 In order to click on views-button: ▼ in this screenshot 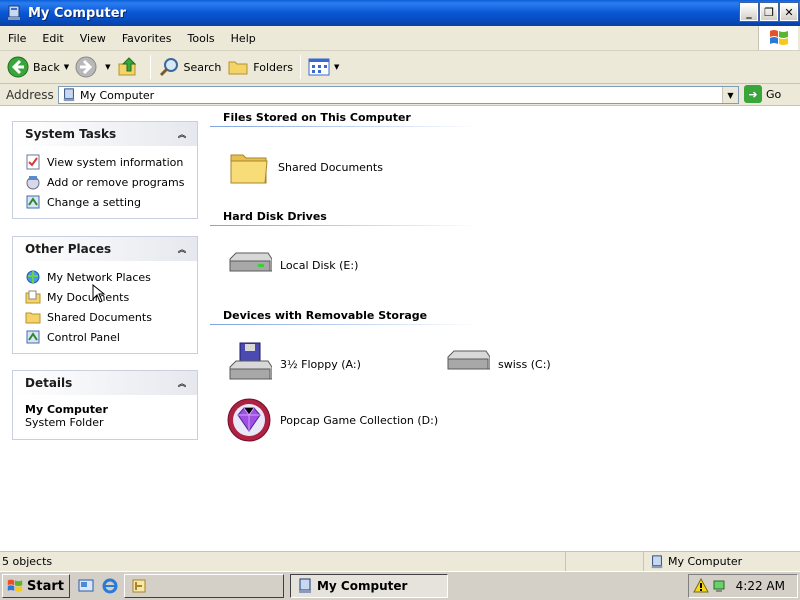, I will do `click(323, 67)`.